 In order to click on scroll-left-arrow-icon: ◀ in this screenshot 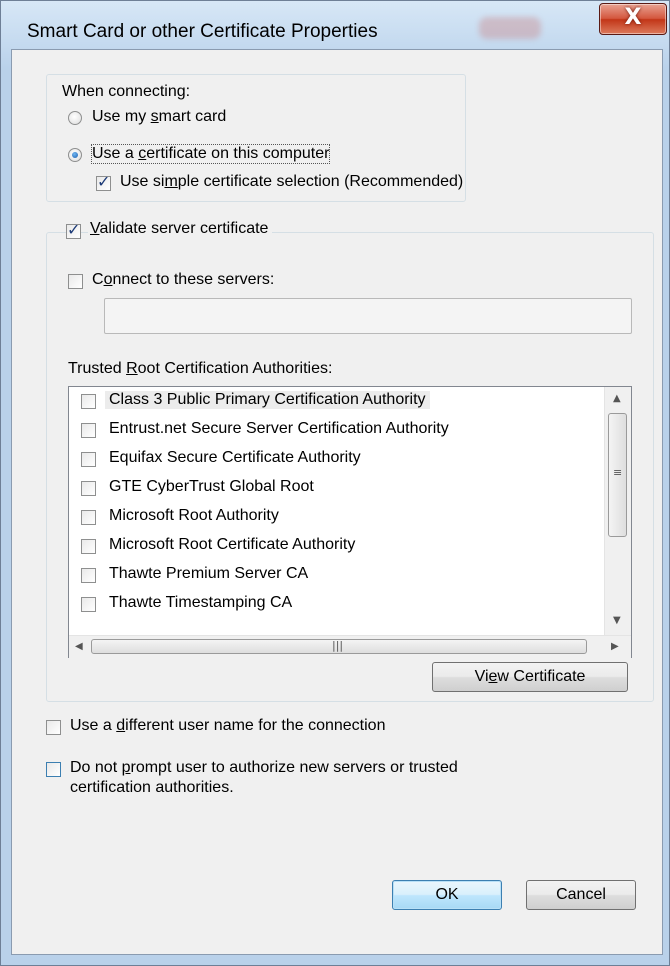, I will do `click(79, 646)`.